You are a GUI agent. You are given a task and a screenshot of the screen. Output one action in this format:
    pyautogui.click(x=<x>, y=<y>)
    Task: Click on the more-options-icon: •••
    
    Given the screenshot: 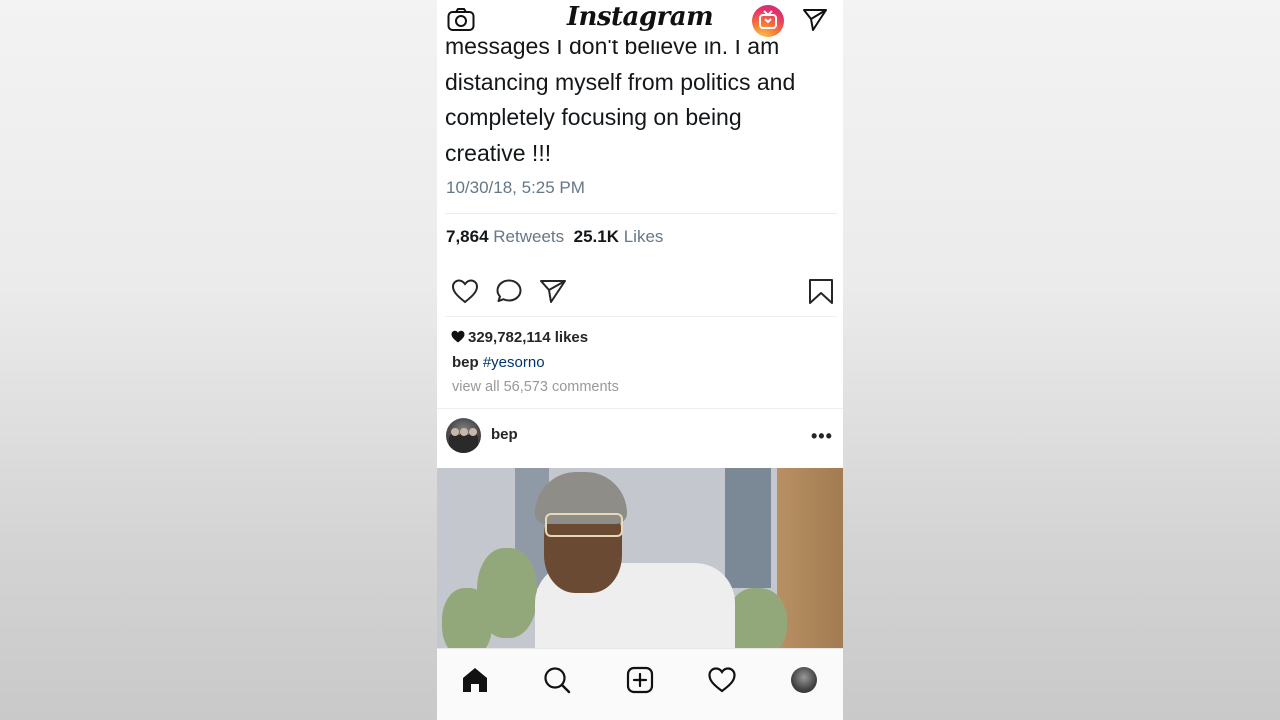 What is the action you would take?
    pyautogui.click(x=822, y=436)
    